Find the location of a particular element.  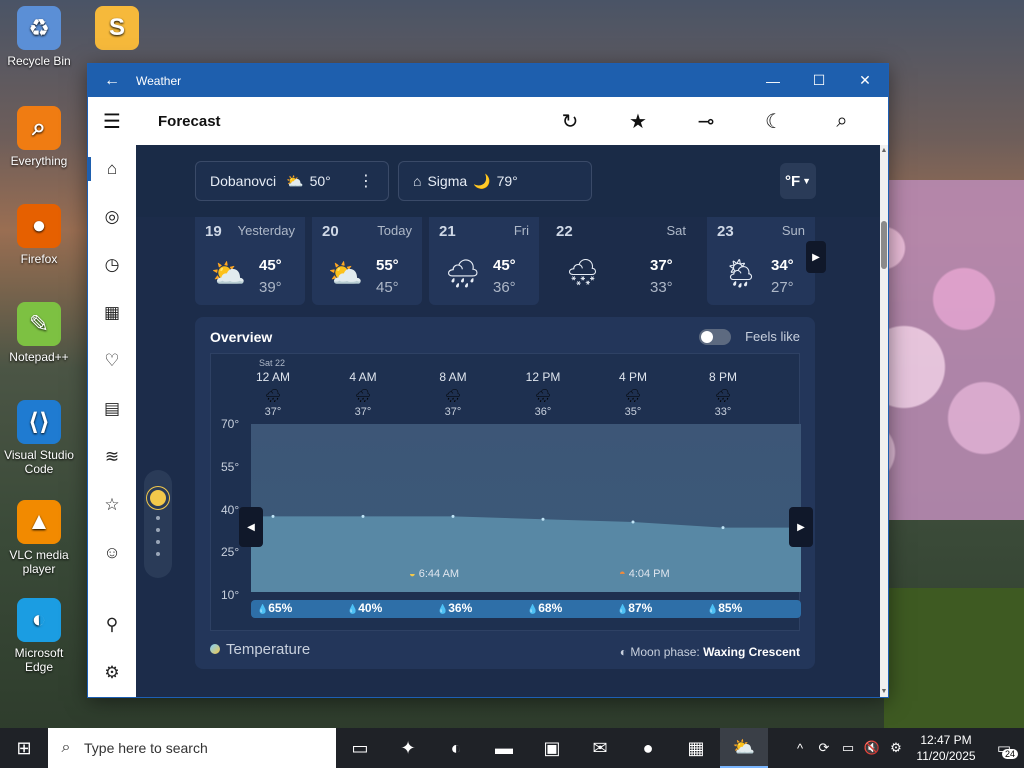

day-high: 55° is located at coordinates (387, 265).